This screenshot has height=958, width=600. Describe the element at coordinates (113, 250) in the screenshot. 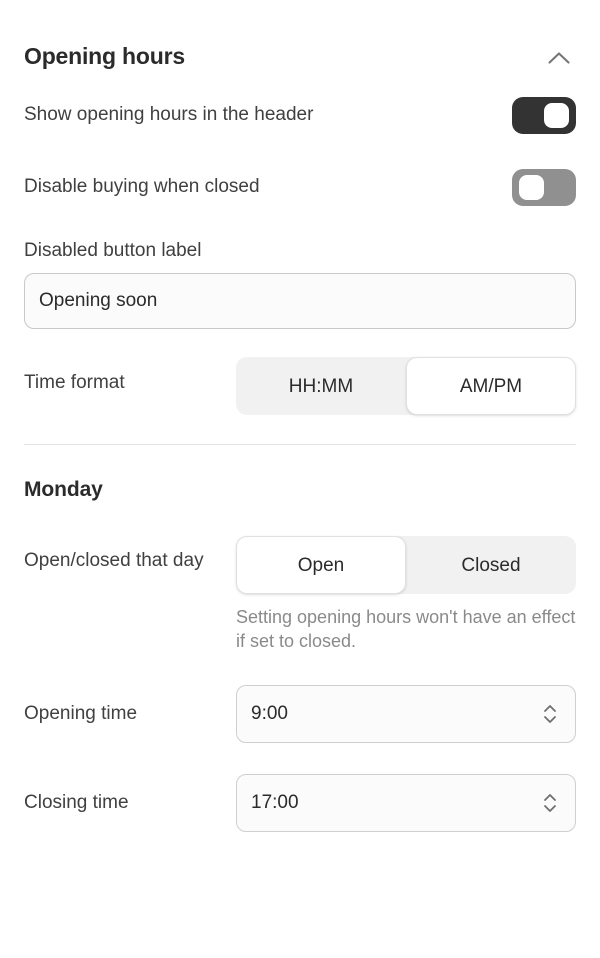

I see `disabled-button-label-caption: Disabled button label` at that location.